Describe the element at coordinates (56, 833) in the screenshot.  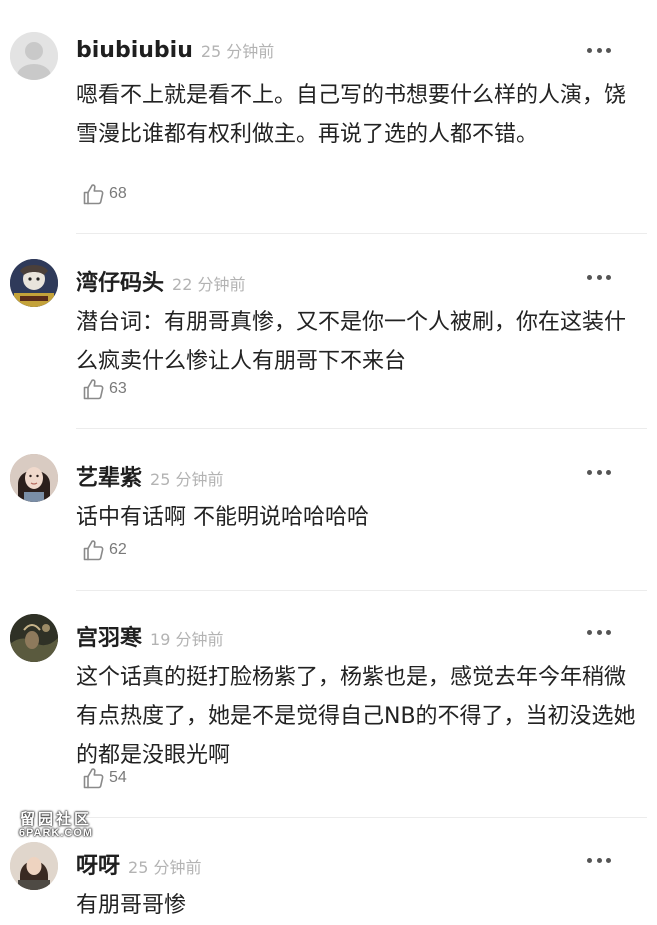
I see `watermark-en: 6PARK.COM` at that location.